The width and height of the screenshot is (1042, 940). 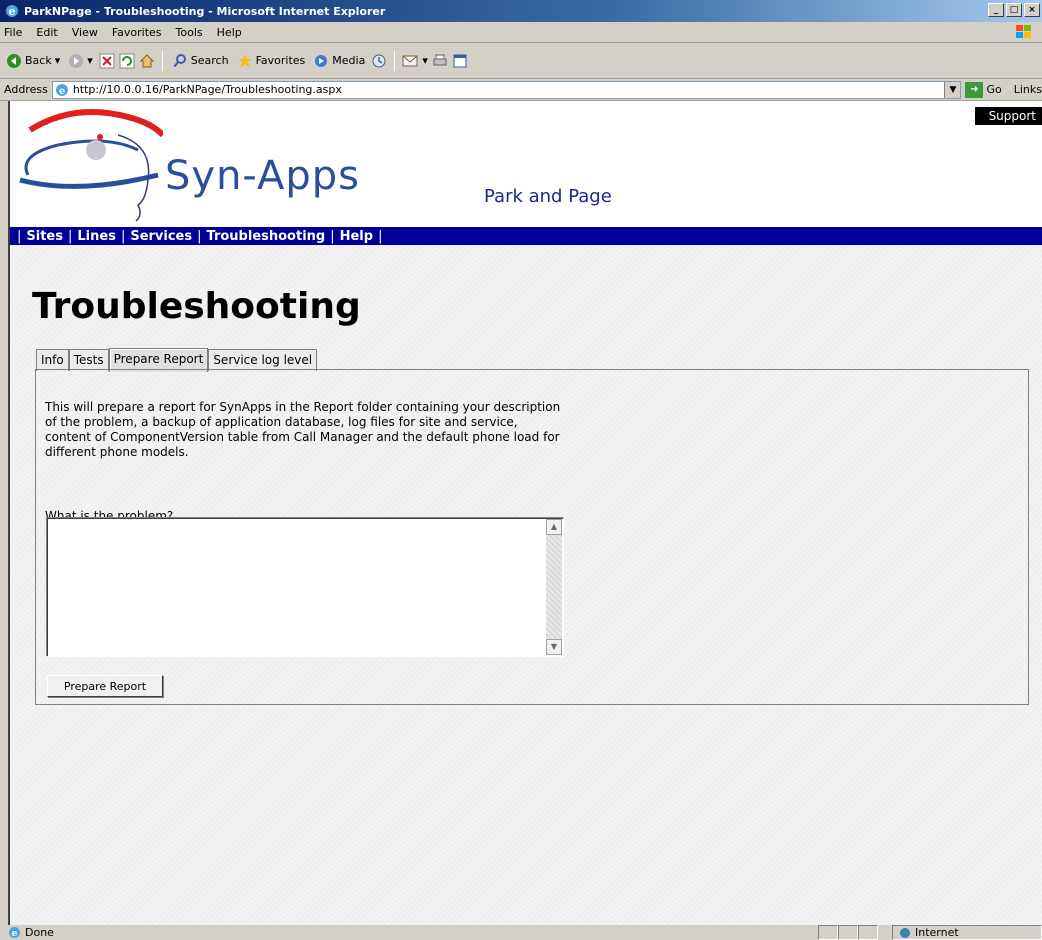 I want to click on close-button: ×, so click(x=1032, y=10).